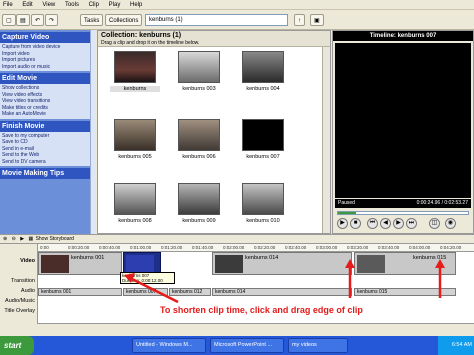 The height and width of the screenshot is (355, 474). Describe the element at coordinates (403, 213) in the screenshot. I see `seek-bar` at that location.